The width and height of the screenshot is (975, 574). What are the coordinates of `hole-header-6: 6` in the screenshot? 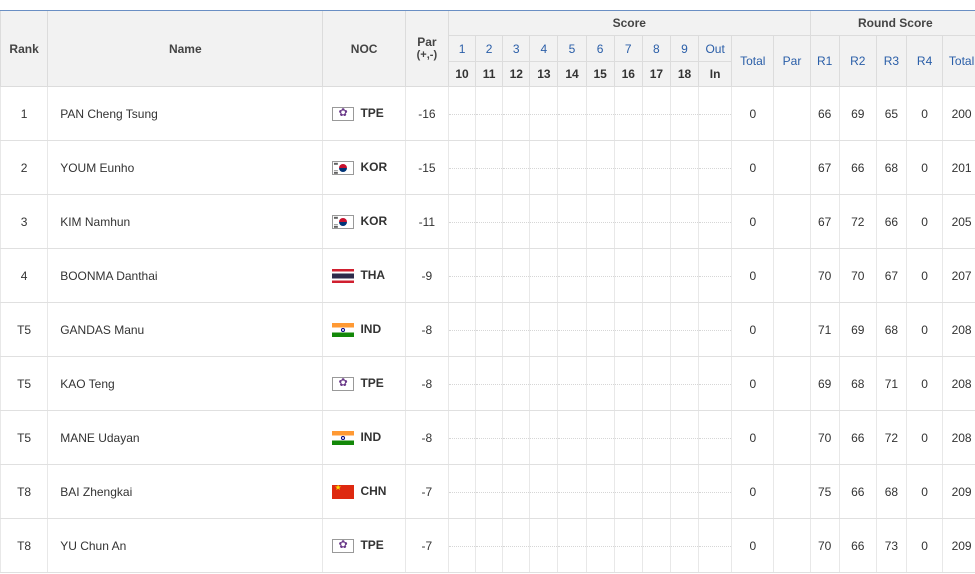 It's located at (600, 48).